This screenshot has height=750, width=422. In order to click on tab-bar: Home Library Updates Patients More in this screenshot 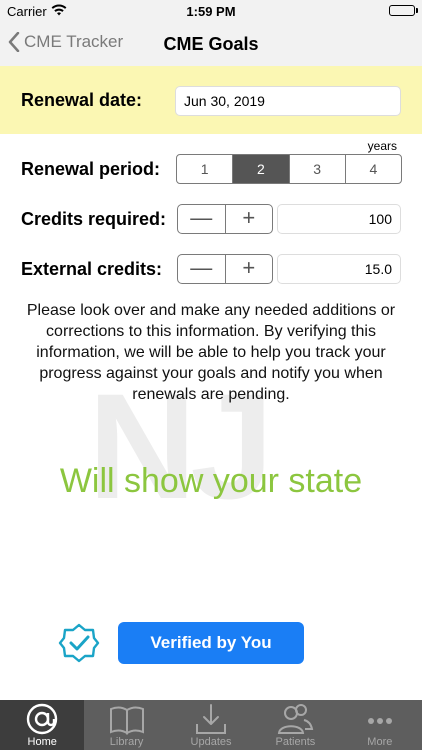, I will do `click(211, 725)`.